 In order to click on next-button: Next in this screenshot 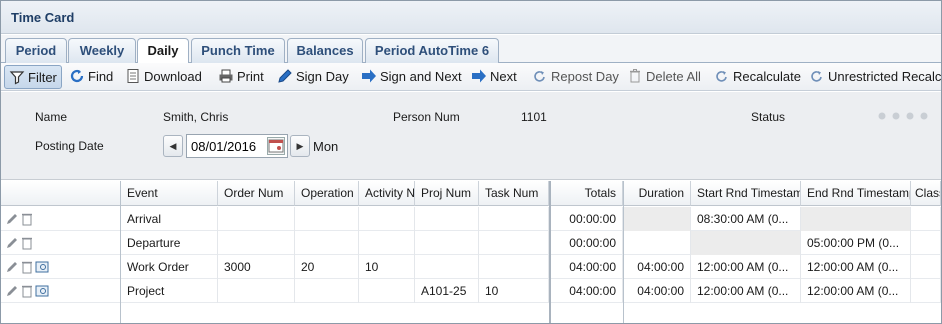, I will do `click(494, 77)`.